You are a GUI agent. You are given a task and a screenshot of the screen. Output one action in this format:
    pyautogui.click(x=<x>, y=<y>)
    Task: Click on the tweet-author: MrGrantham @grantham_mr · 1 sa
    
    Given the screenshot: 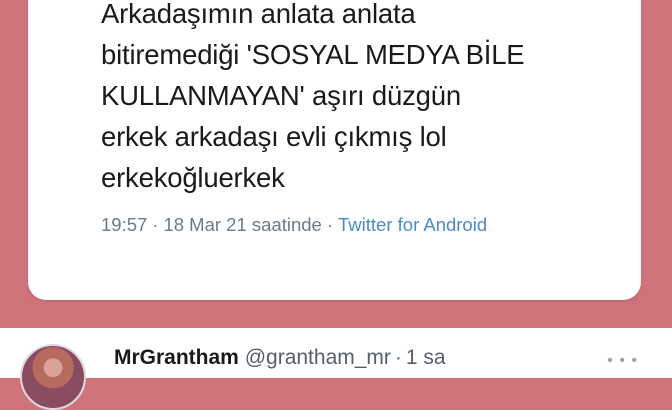 What is the action you would take?
    pyautogui.click(x=280, y=358)
    